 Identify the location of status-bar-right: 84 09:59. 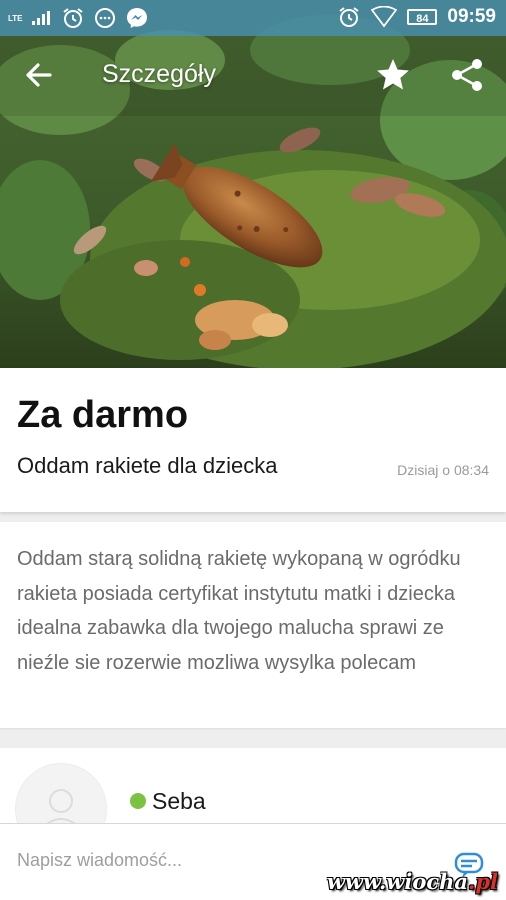
(416, 17).